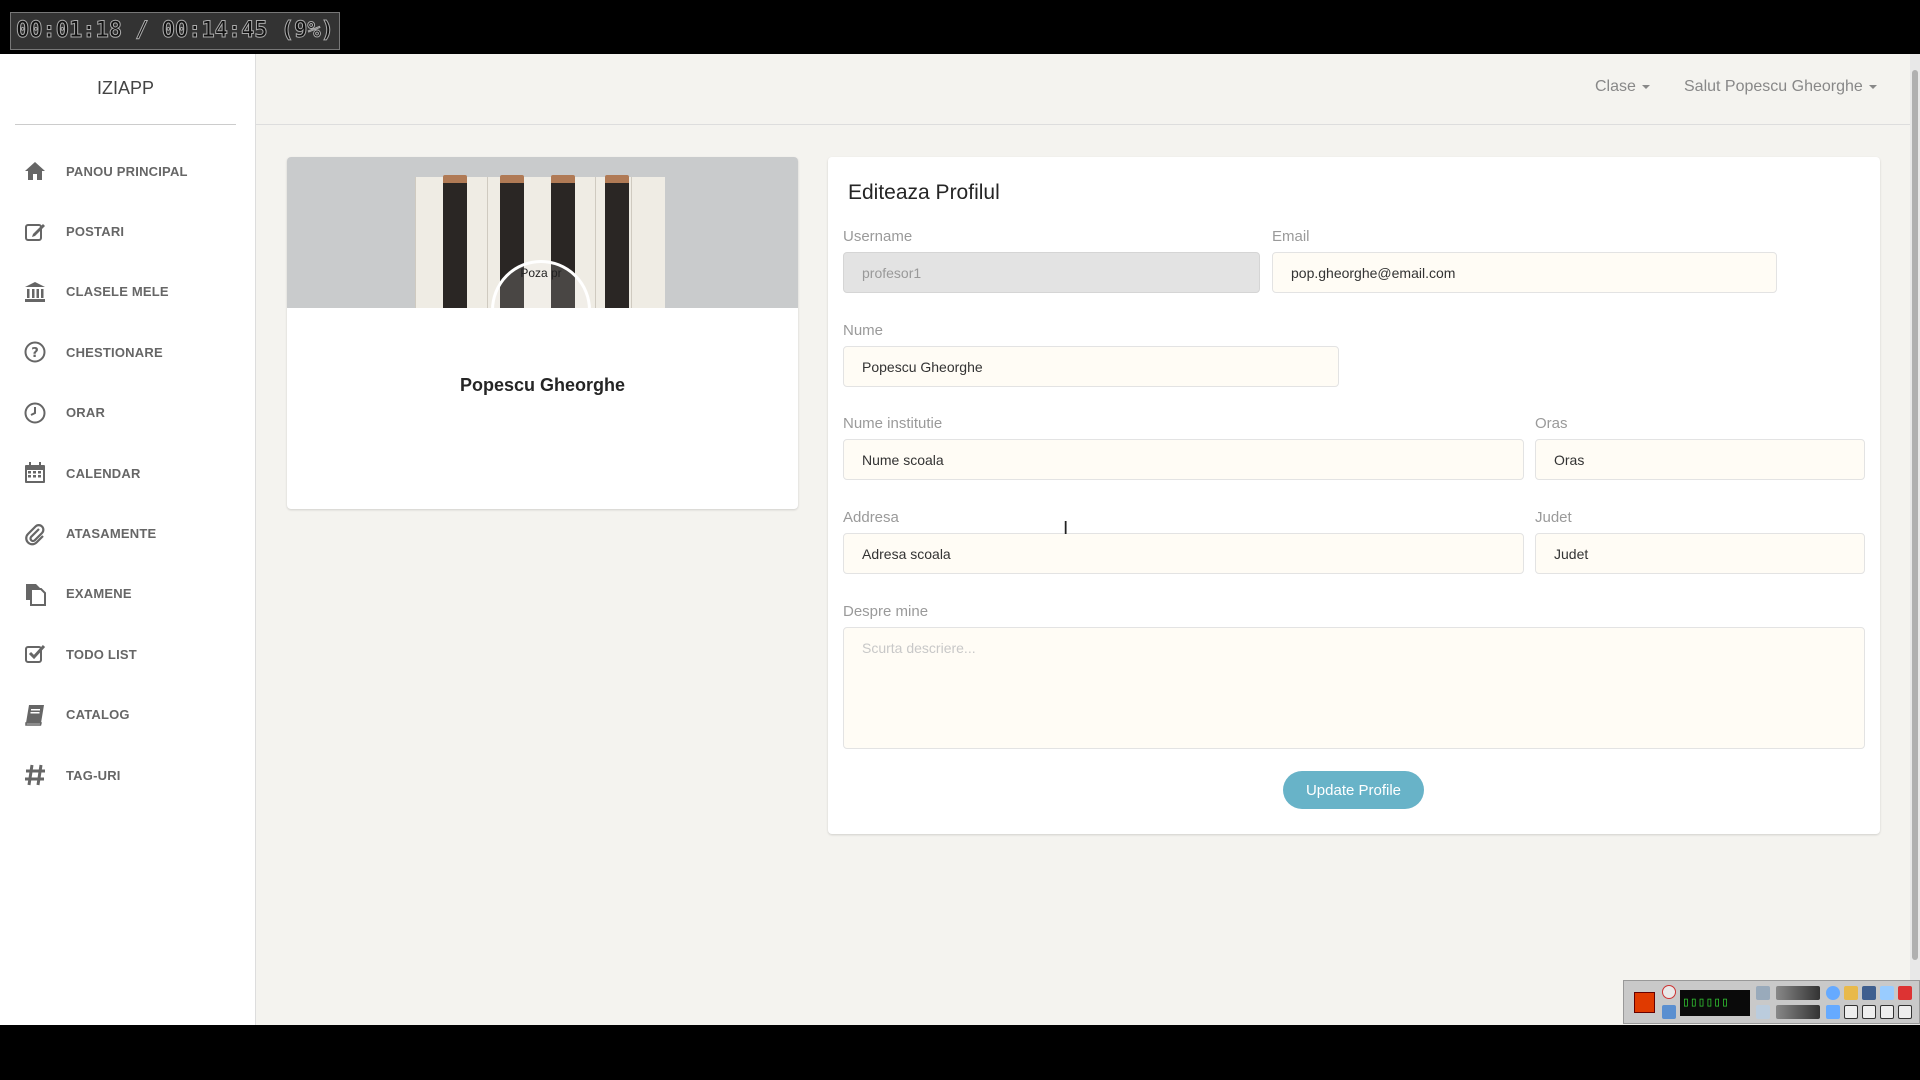 This screenshot has height=1080, width=1920. Describe the element at coordinates (1669, 992) in the screenshot. I see `alarm-icon` at that location.